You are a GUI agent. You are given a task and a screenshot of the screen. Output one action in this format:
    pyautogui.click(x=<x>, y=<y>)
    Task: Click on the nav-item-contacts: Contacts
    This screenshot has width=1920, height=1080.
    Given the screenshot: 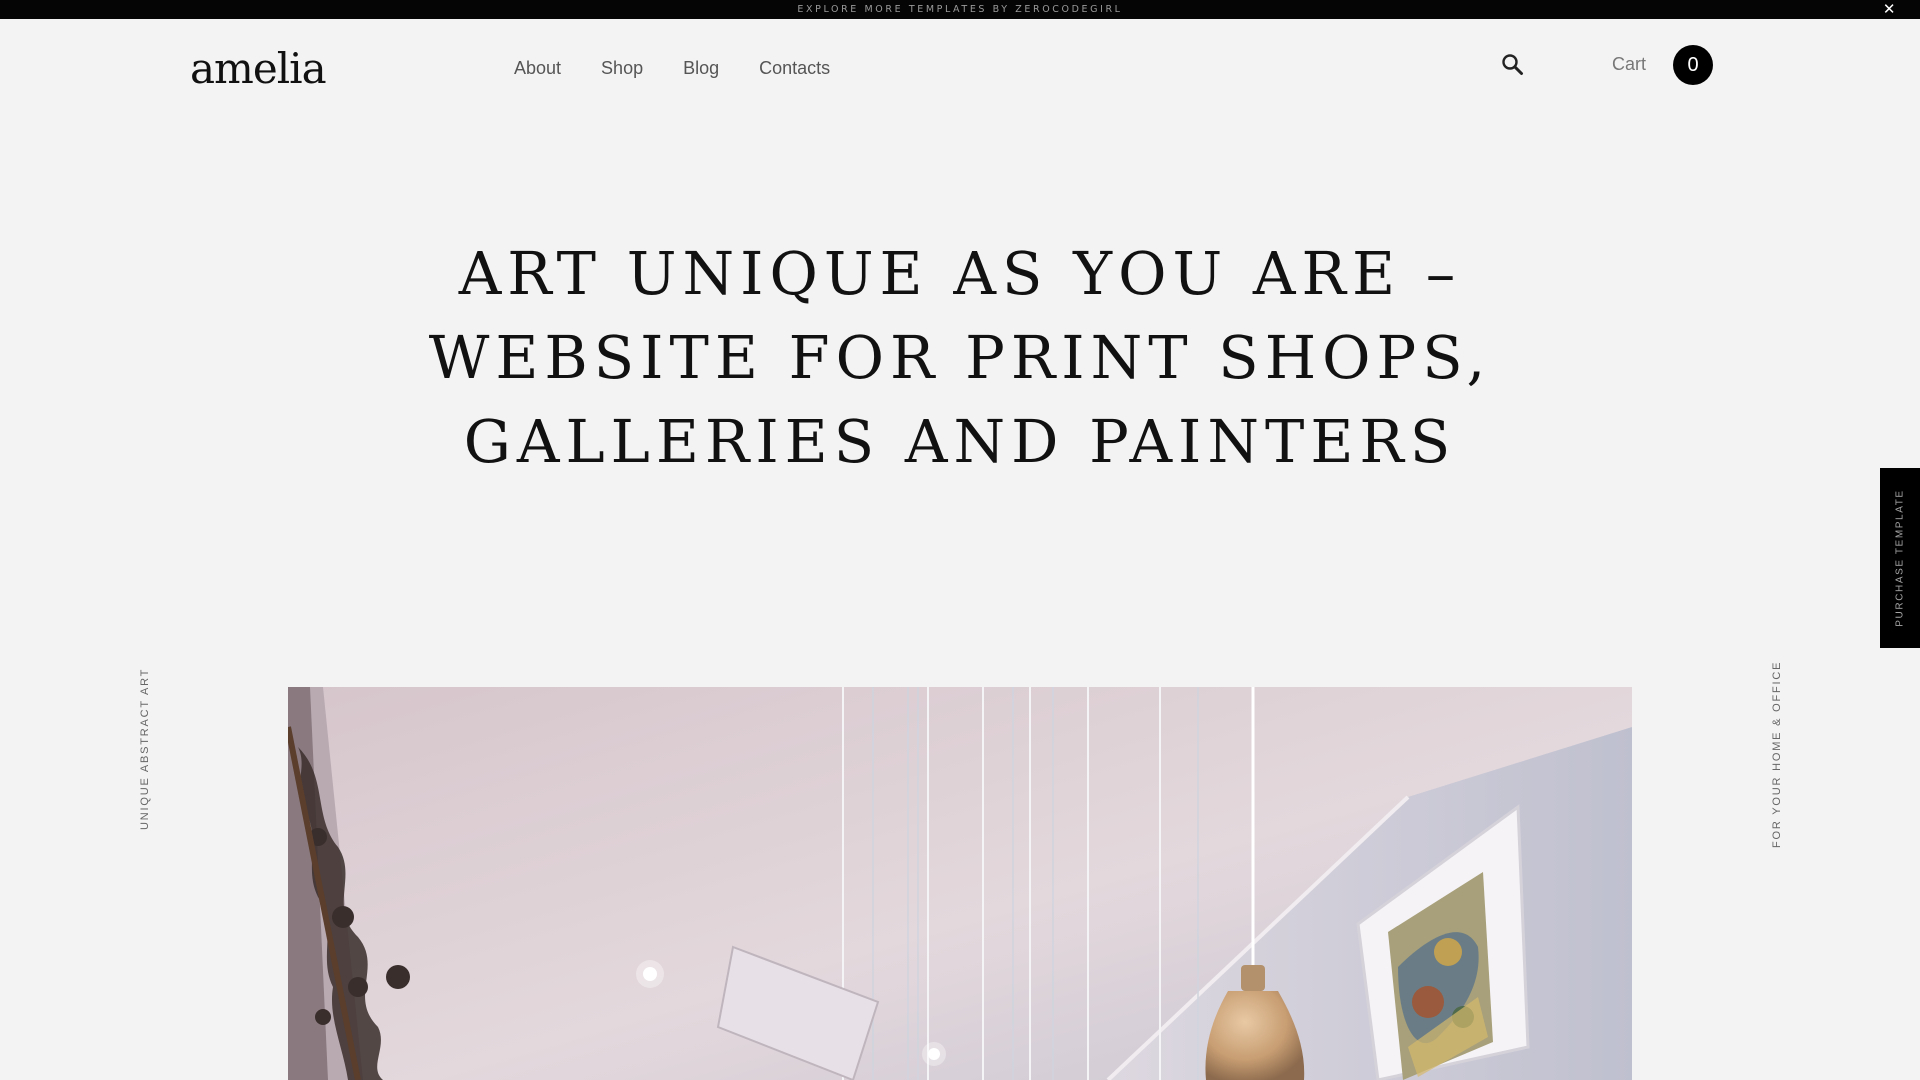 What is the action you would take?
    pyautogui.click(x=794, y=68)
    